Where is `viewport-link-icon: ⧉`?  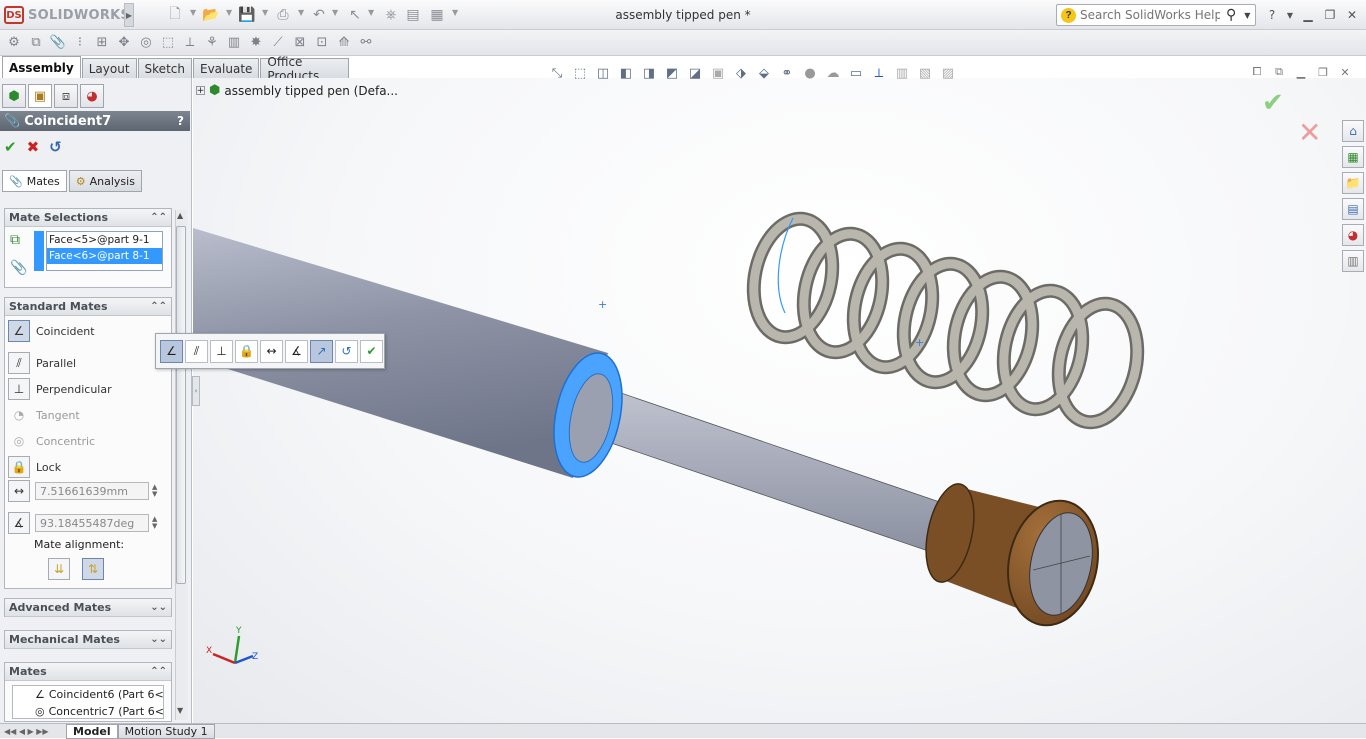
viewport-link-icon: ⧉ is located at coordinates (1279, 72).